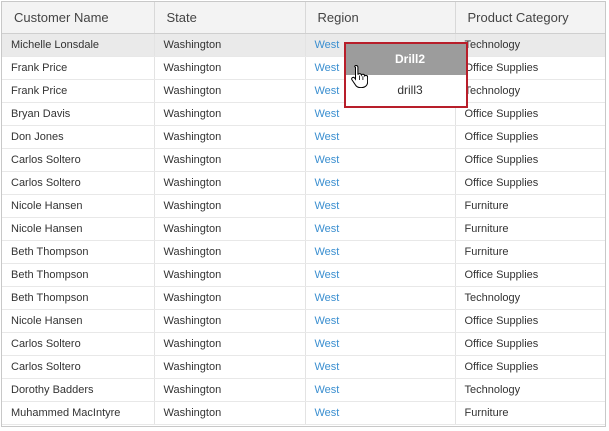 The height and width of the screenshot is (431, 609). I want to click on column-header-region: Region, so click(380, 18).